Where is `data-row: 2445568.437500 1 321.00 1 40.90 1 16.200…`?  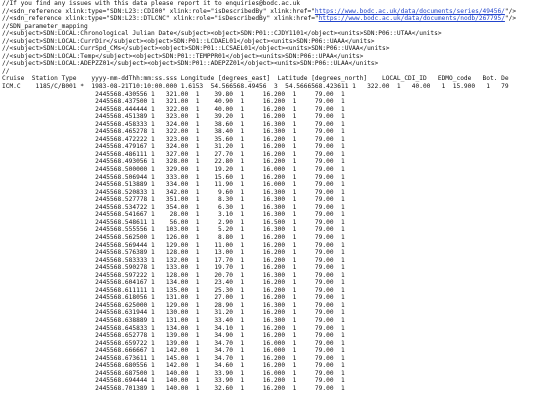
data-row: 2445568.437500 1 321.00 1 40.90 1 16.200… is located at coordinates (275, 102).